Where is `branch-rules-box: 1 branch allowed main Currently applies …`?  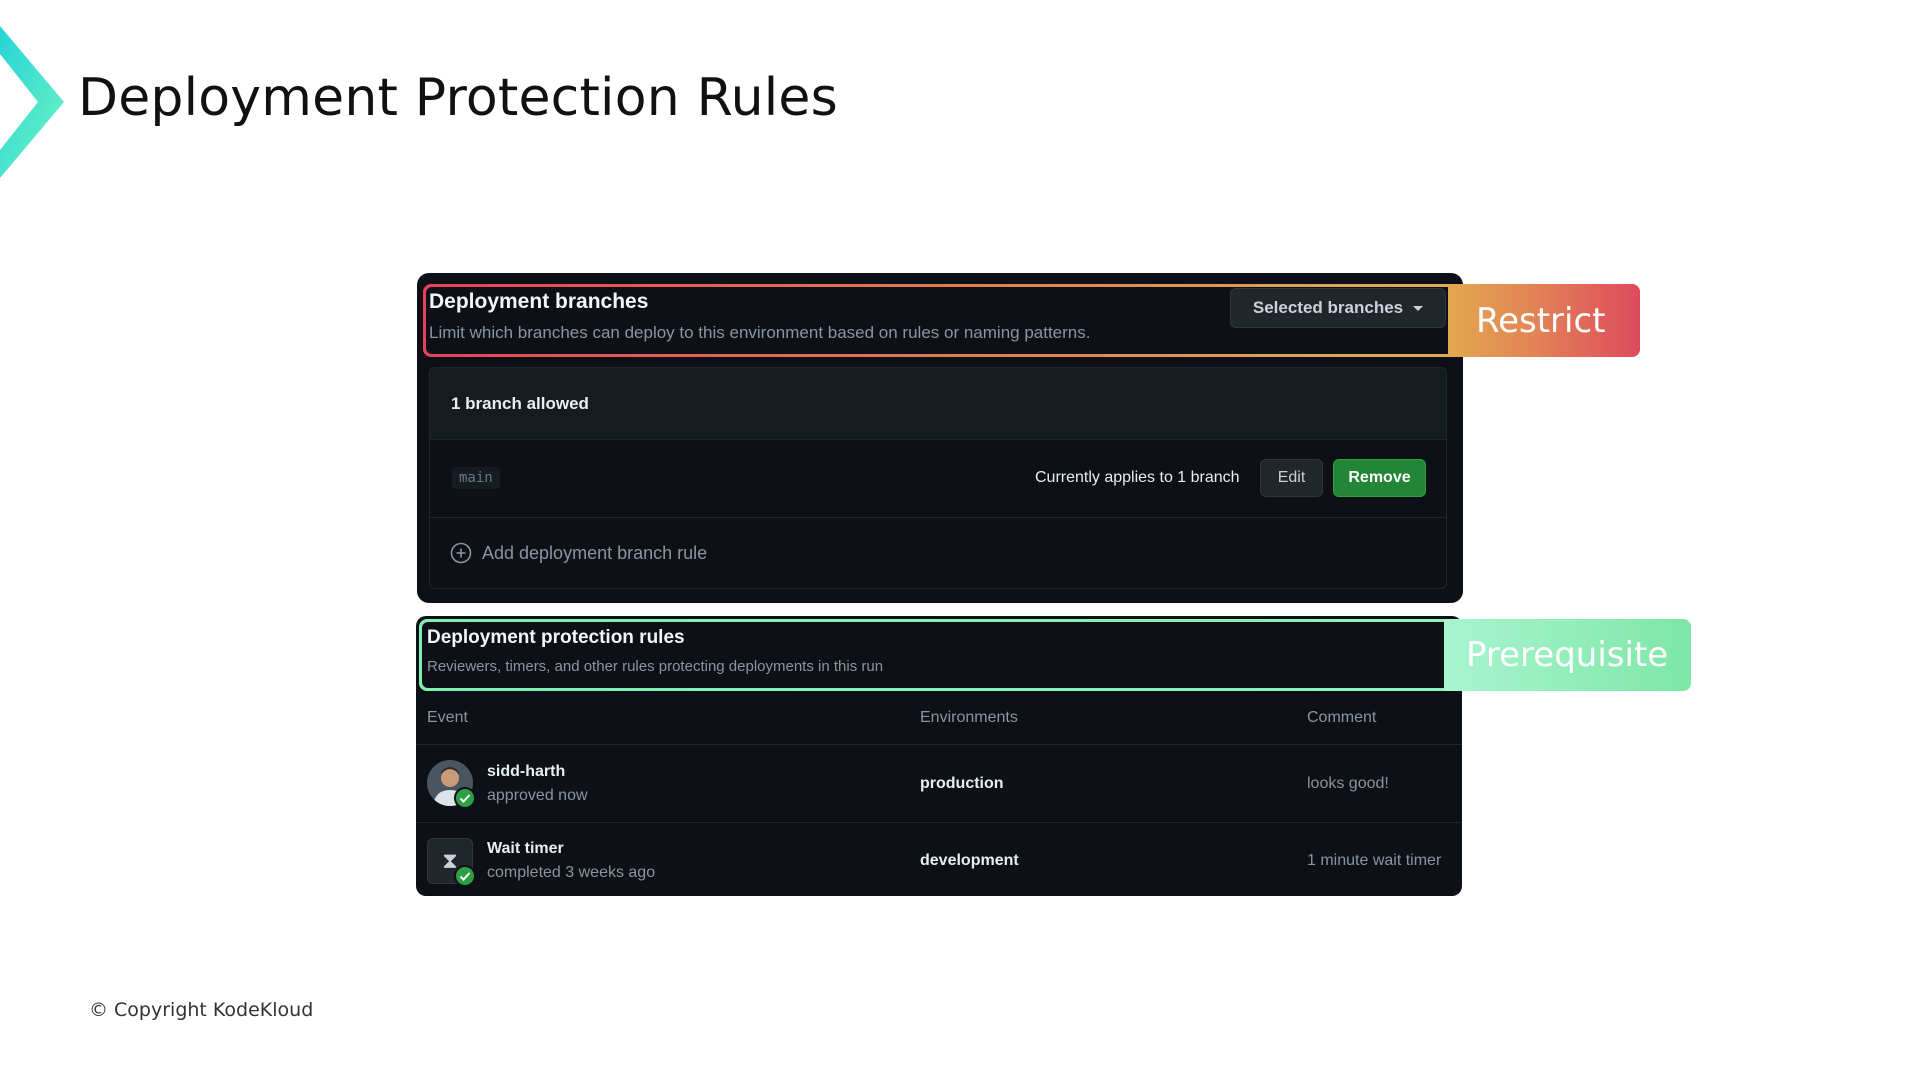 branch-rules-box: 1 branch allowed main Currently applies … is located at coordinates (938, 478).